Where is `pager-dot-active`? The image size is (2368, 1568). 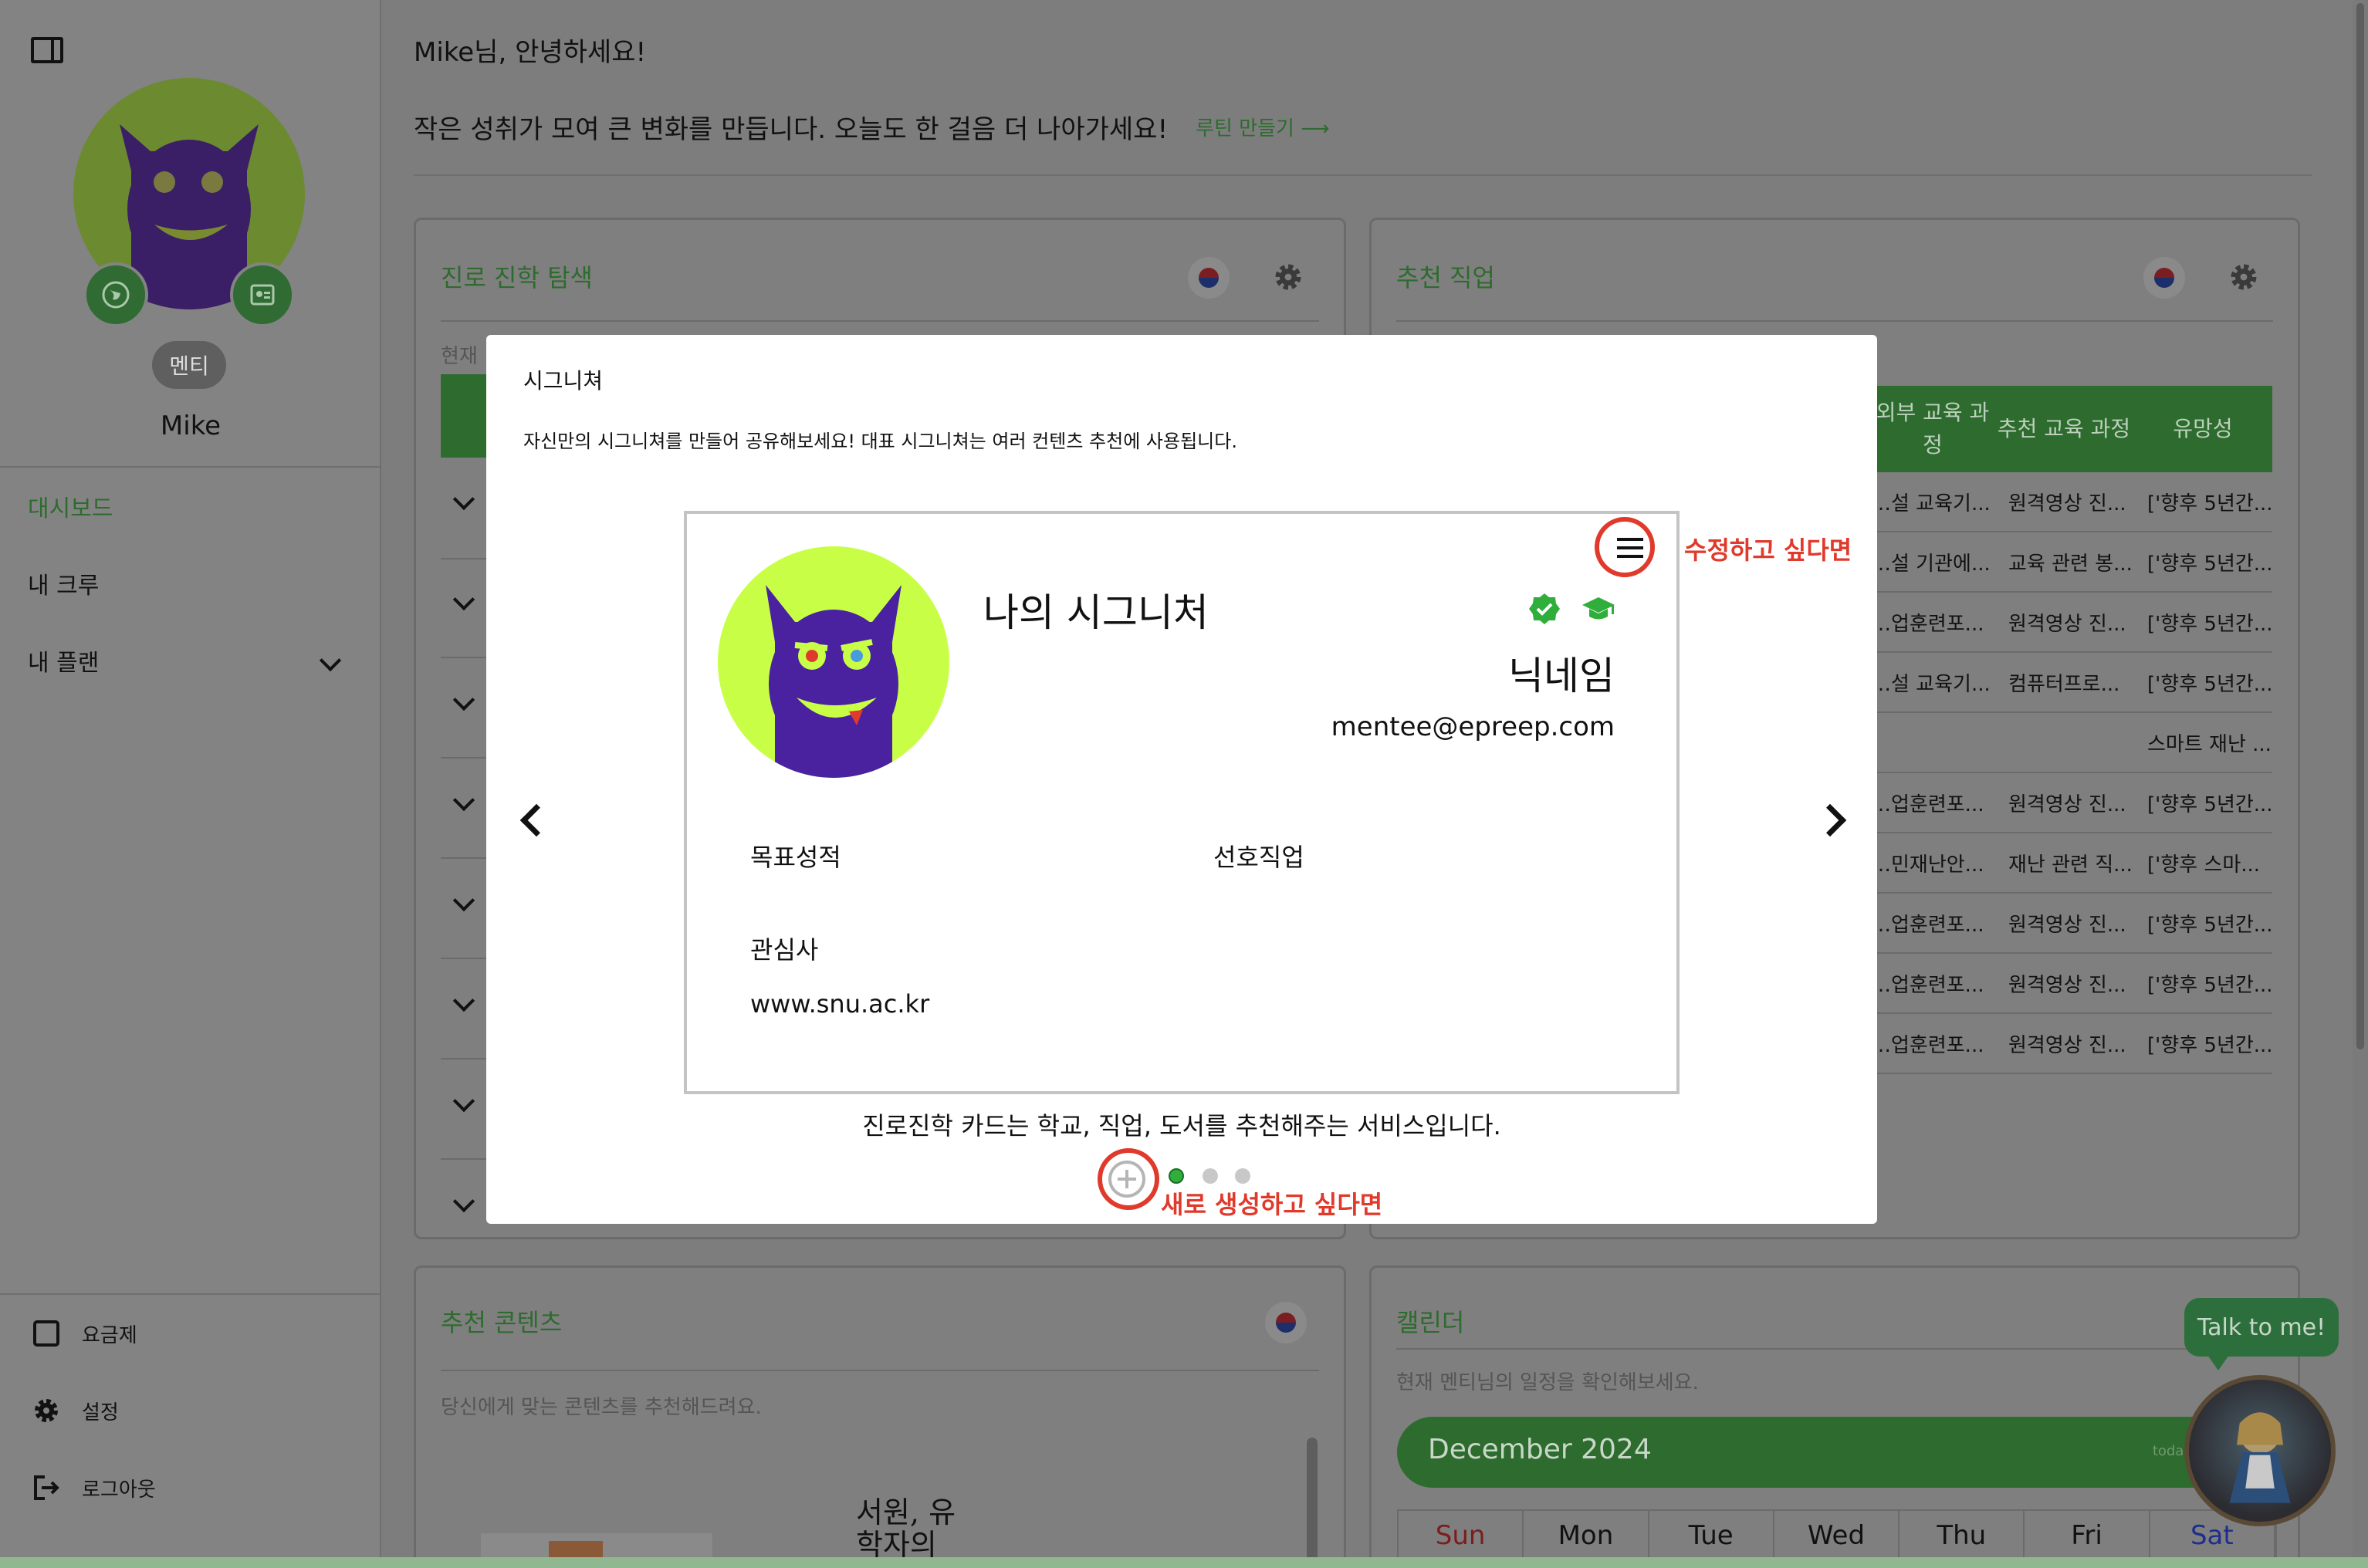
pager-dot-active is located at coordinates (1176, 1176).